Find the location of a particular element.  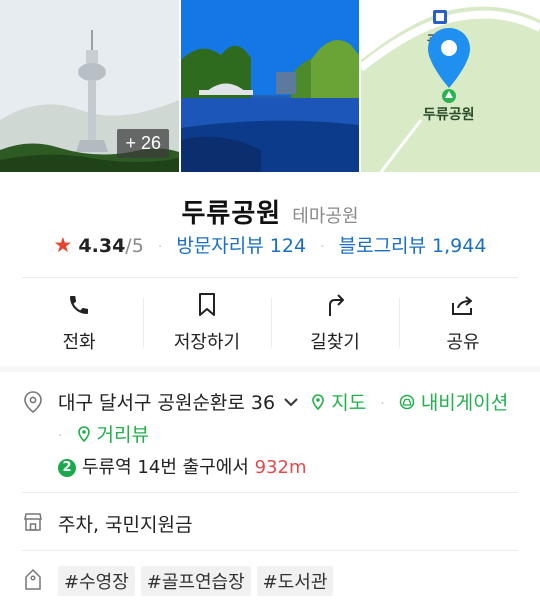

photo-map: 광장 두류공원 is located at coordinates (450, 86).